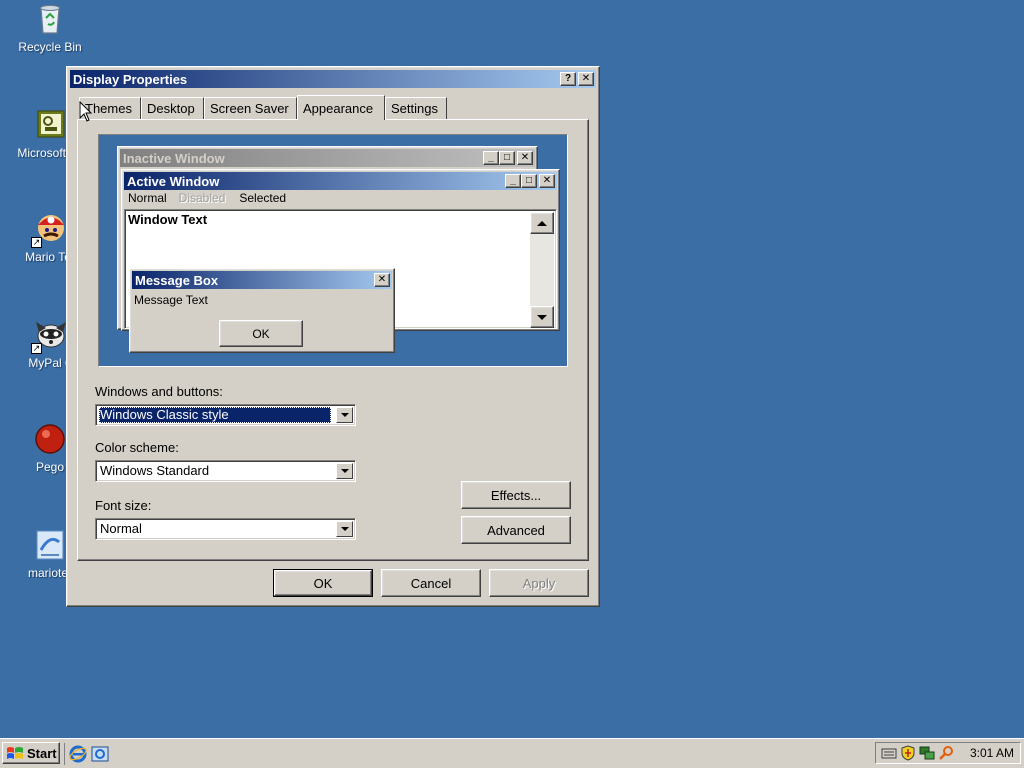 The height and width of the screenshot is (768, 1024). What do you see at coordinates (50, 545) in the screenshot?
I see `mario-file-icon` at bounding box center [50, 545].